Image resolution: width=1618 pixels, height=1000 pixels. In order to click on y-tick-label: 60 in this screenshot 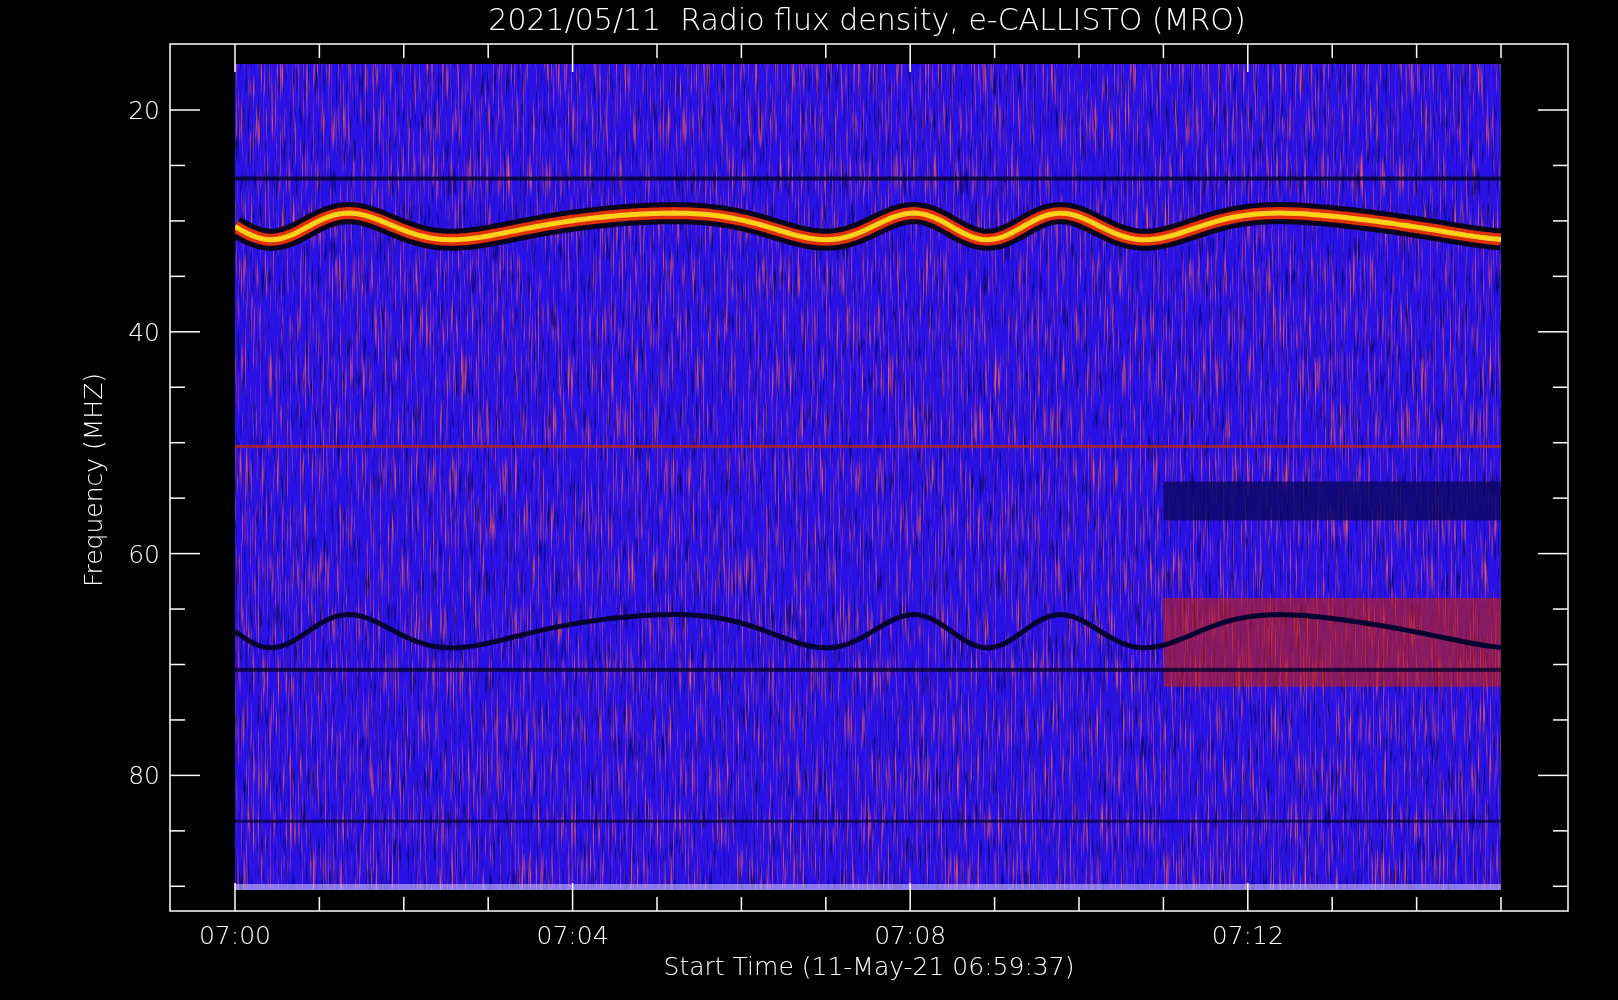, I will do `click(144, 554)`.